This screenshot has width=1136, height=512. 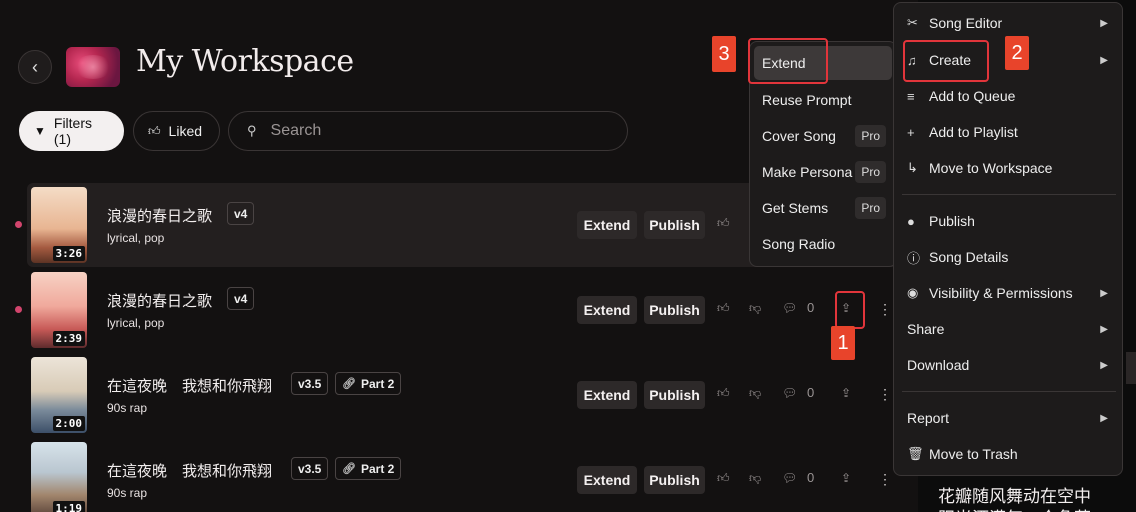 I want to click on submenu-item-extend: Extend, so click(x=823, y=63).